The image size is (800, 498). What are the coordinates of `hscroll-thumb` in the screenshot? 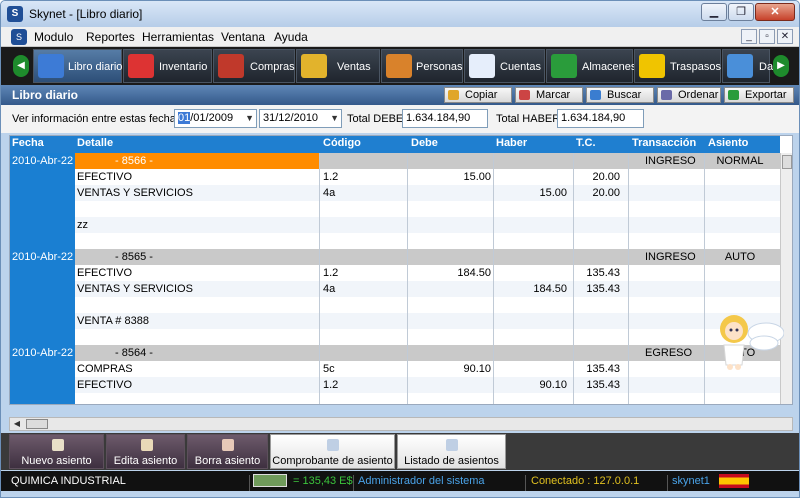 It's located at (37, 424).